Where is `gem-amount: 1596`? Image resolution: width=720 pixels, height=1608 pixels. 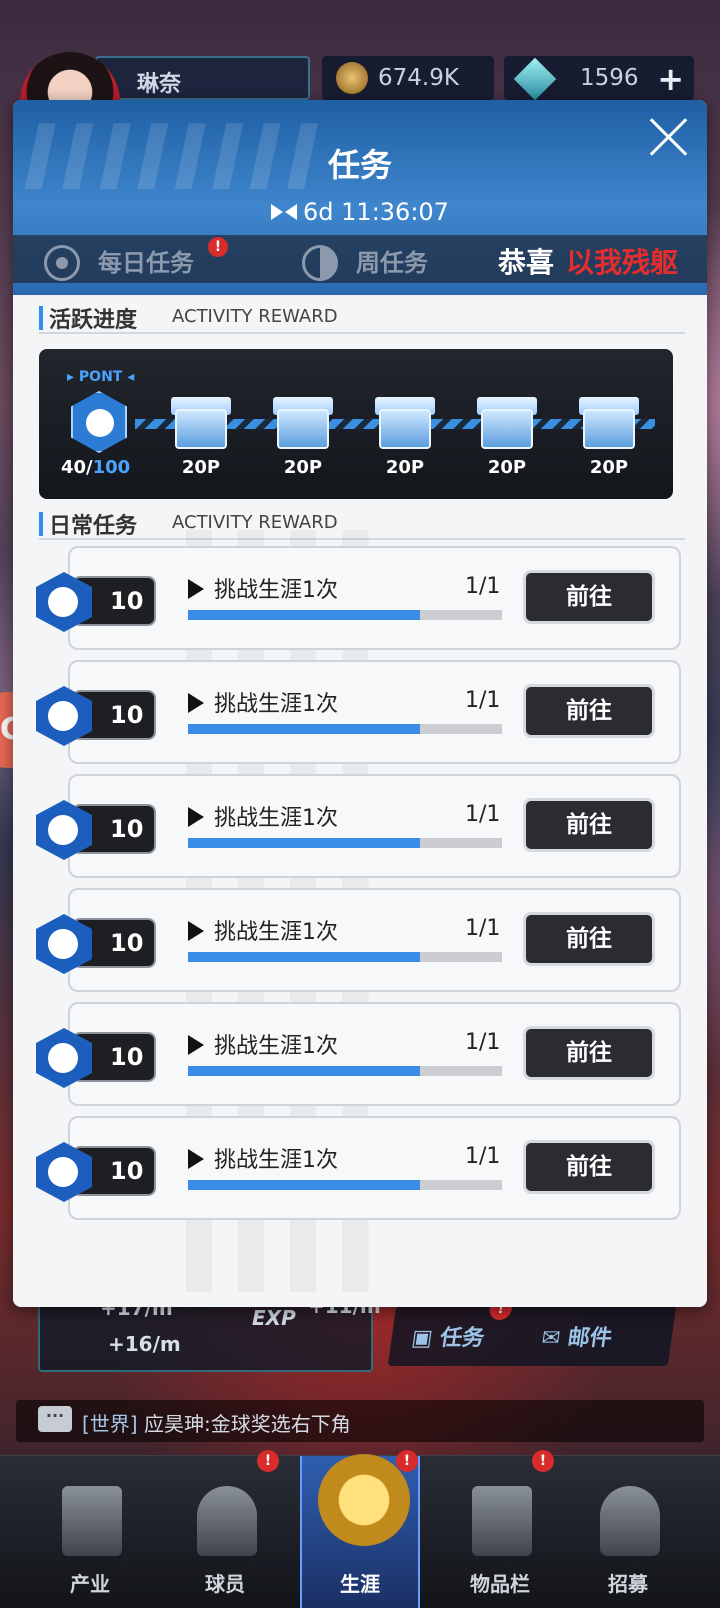
gem-amount: 1596 is located at coordinates (609, 78).